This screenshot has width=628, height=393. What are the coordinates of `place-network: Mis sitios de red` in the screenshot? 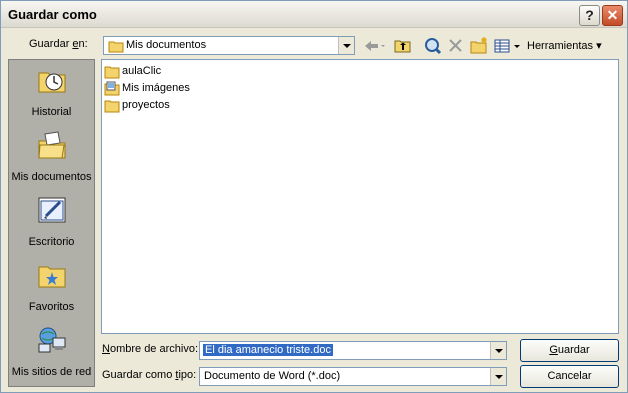 It's located at (51, 351).